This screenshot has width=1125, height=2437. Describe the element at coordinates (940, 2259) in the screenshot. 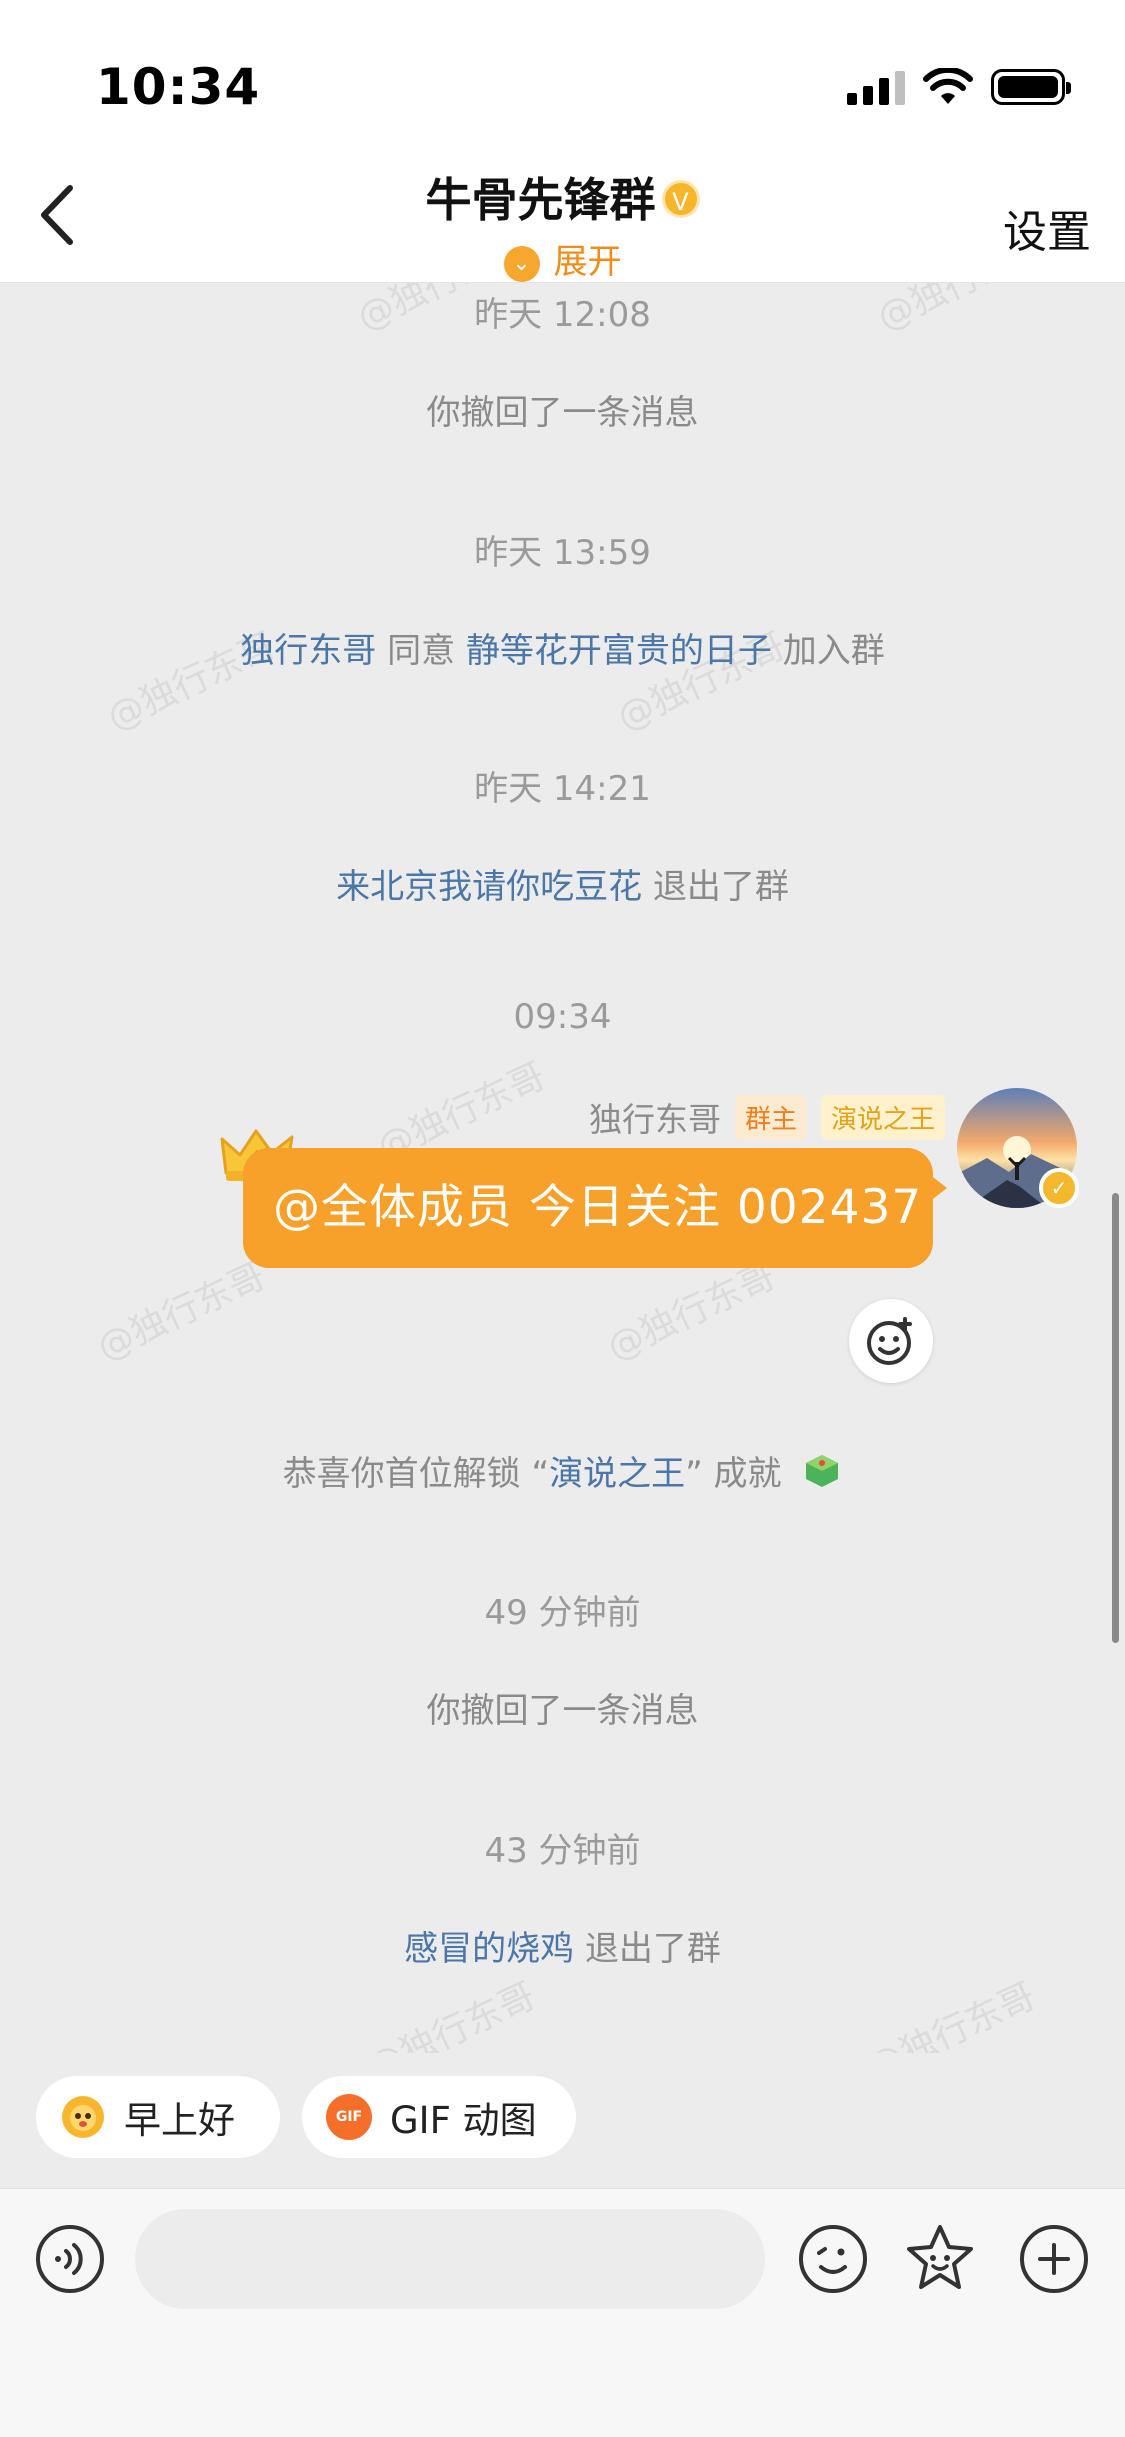

I see `sticker-star-button` at that location.